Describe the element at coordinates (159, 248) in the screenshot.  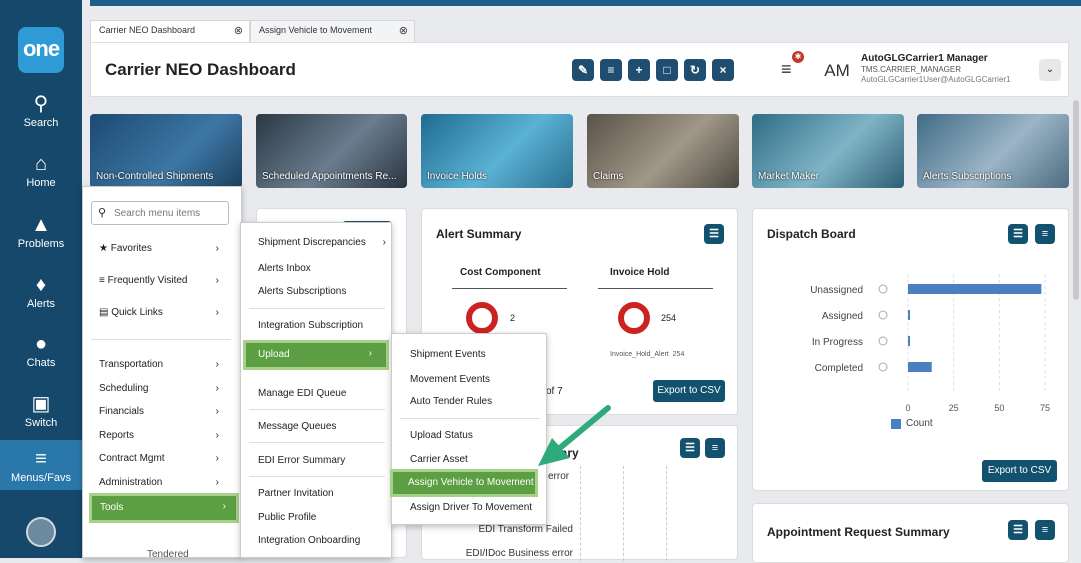
I see `menu-favorites: ★ Favorites ›` at that location.